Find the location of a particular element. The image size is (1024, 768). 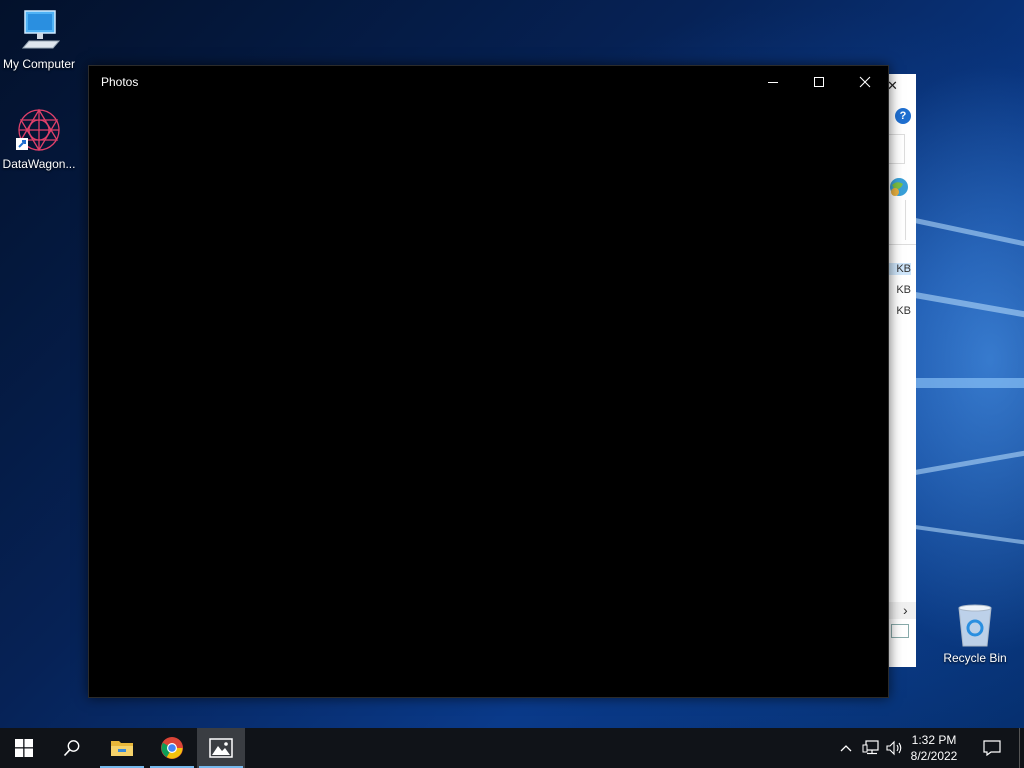

start-button is located at coordinates (24, 748).